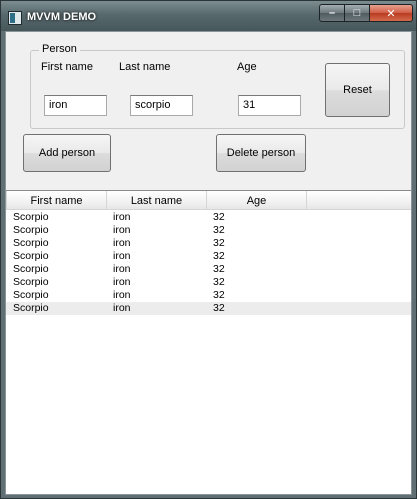 This screenshot has height=499, width=417. I want to click on list-row-selected: Scorpio iron 32, so click(208, 308).